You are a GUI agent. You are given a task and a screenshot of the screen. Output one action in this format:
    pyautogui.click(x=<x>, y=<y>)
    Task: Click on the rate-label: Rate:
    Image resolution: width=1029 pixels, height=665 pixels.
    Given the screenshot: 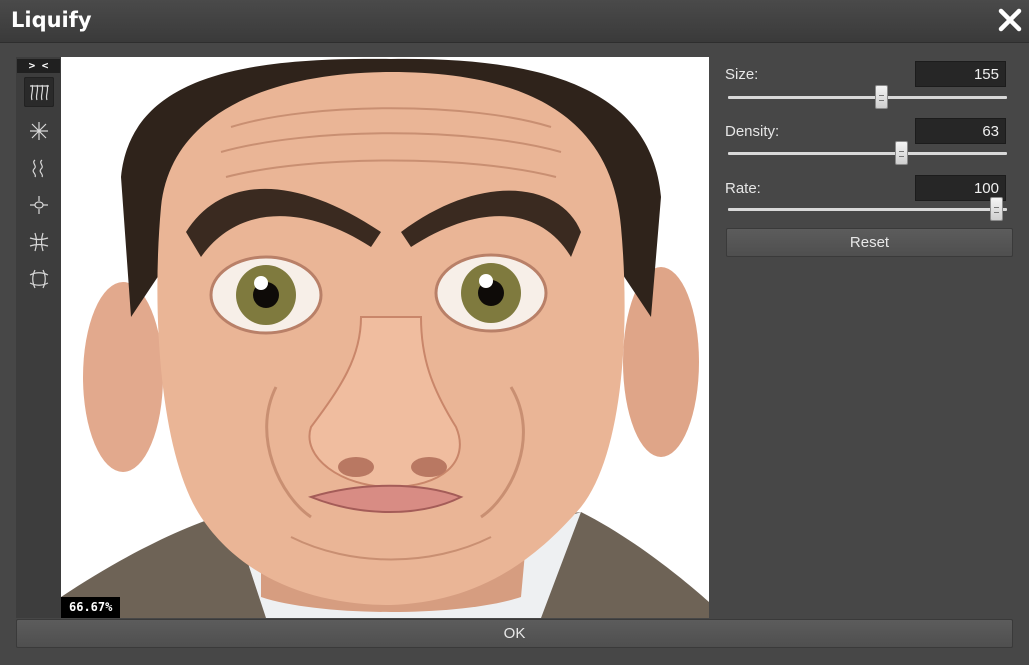 What is the action you would take?
    pyautogui.click(x=743, y=188)
    